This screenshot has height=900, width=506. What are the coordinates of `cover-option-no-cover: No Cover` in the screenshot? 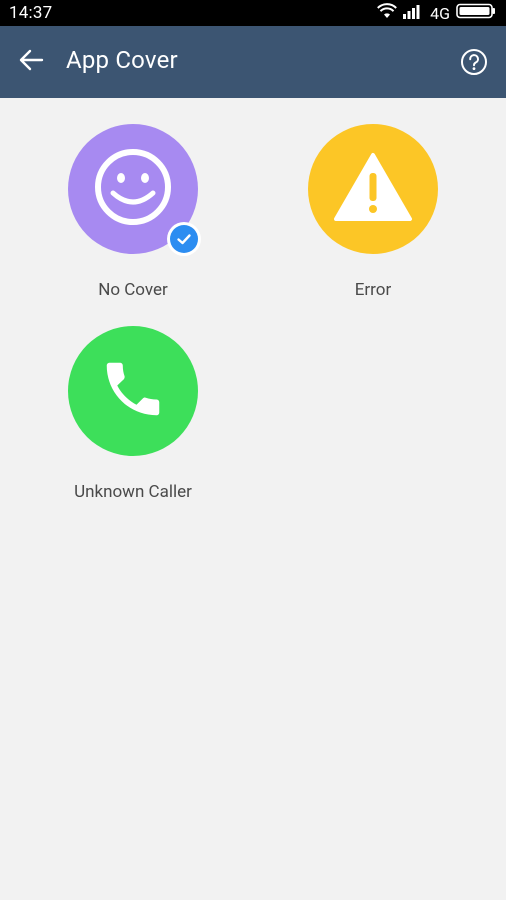 It's located at (133, 212).